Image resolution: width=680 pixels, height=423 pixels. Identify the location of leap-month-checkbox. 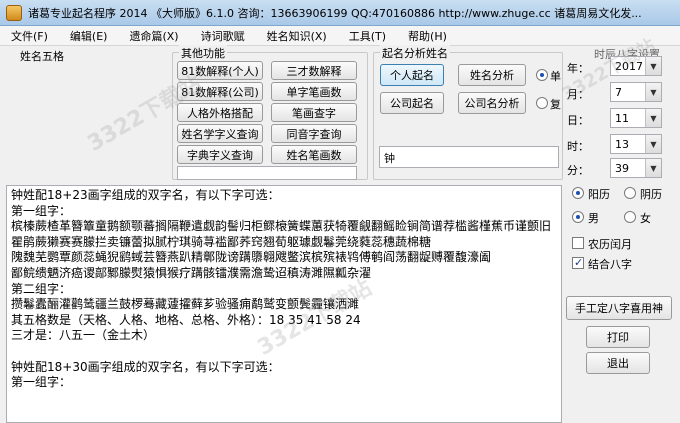
(578, 243).